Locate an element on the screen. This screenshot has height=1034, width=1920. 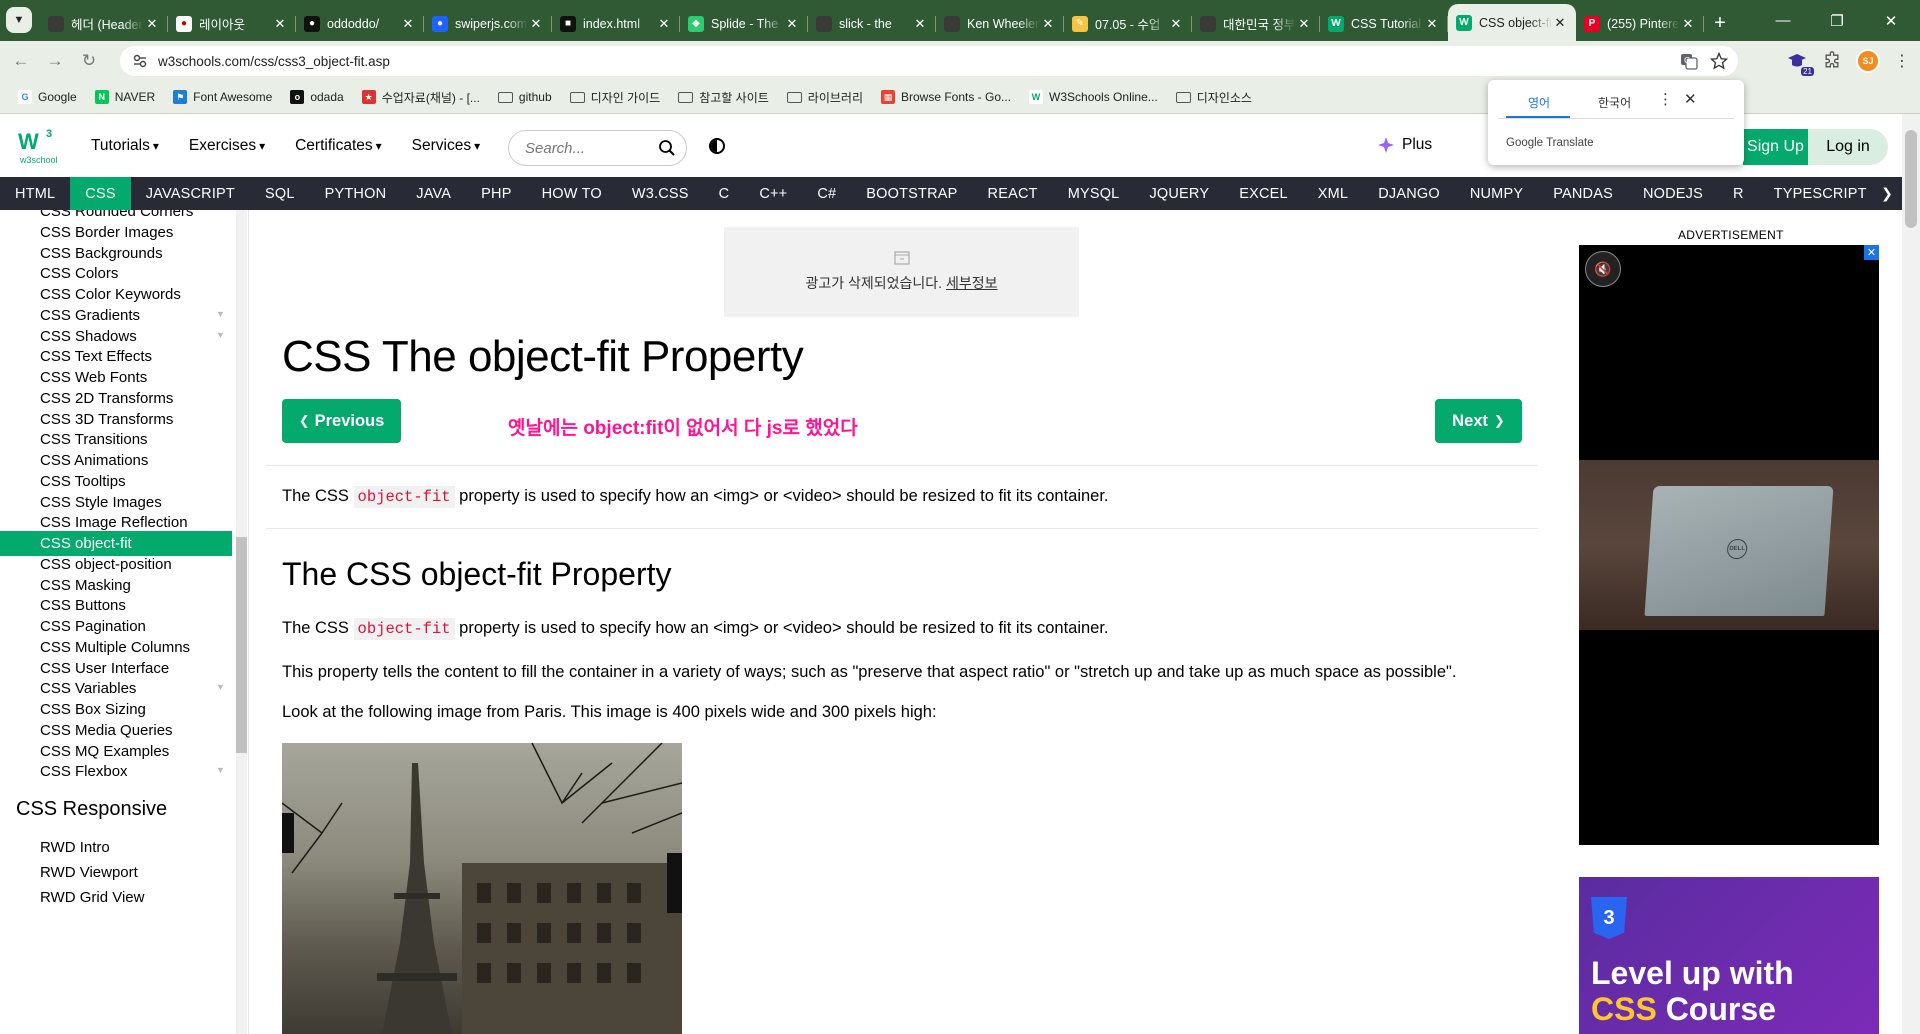
lang-link: NUMPY is located at coordinates (1496, 193).